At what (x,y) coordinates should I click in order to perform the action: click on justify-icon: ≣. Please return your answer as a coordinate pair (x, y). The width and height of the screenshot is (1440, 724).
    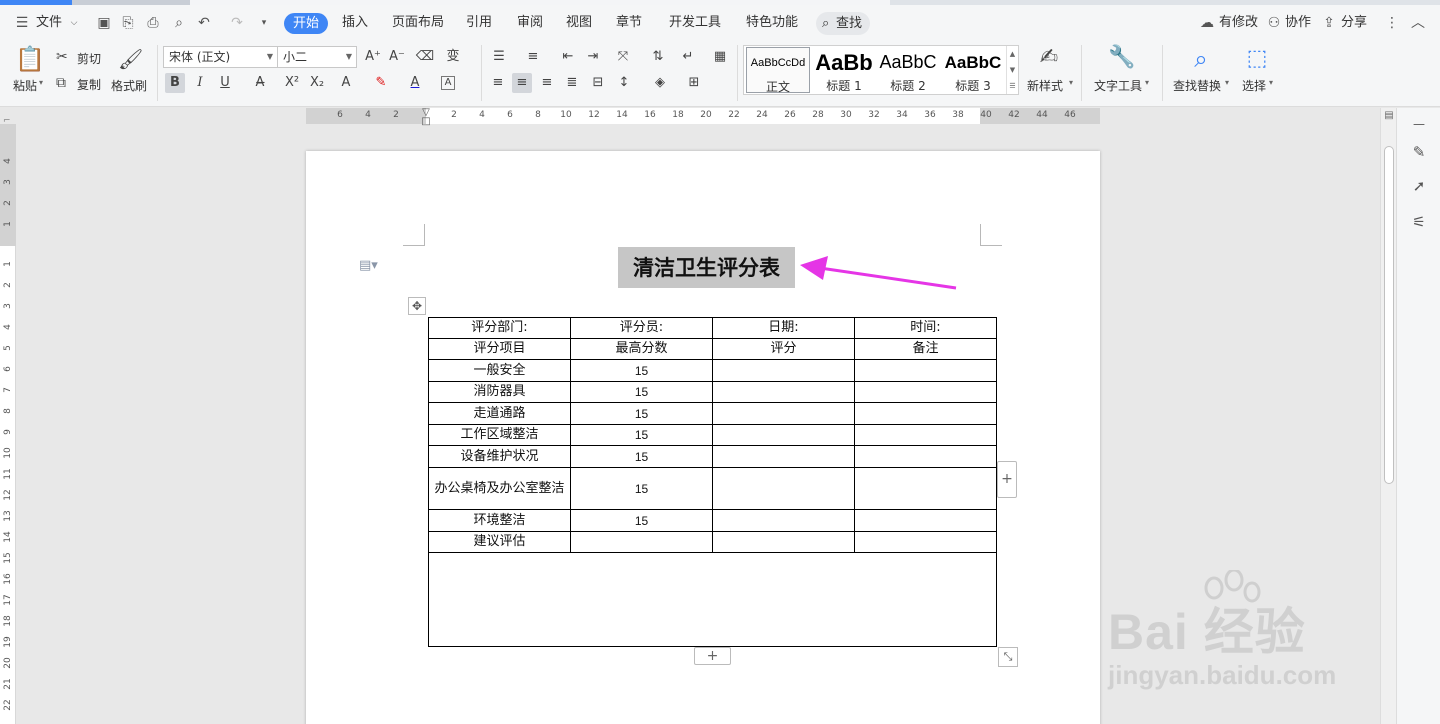
    Looking at the image, I should click on (572, 83).